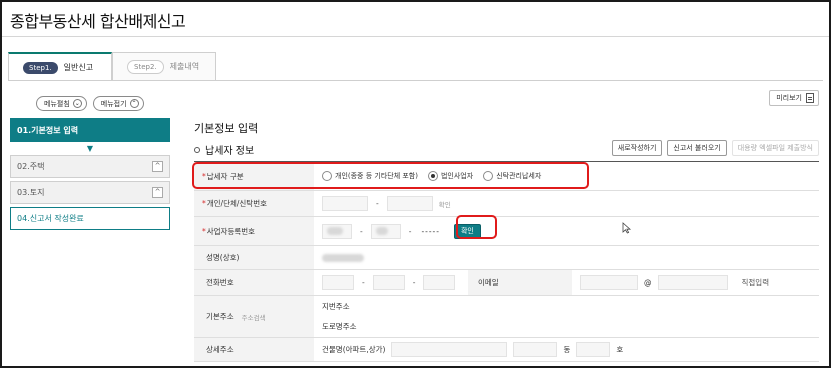 This screenshot has width=831, height=368. I want to click on field-label: 전화번호, so click(254, 282).